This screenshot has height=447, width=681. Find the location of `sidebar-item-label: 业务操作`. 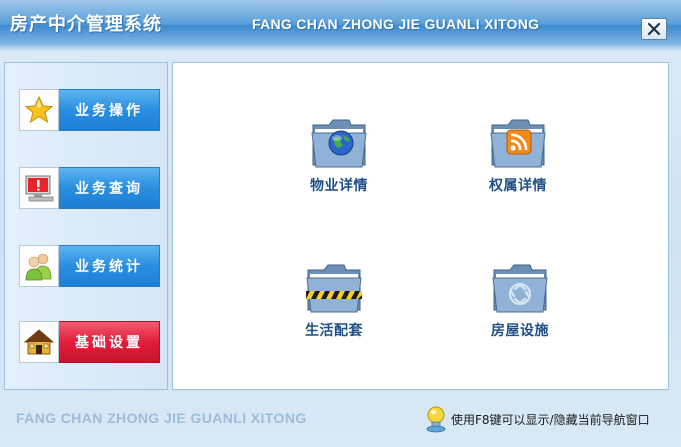

sidebar-item-label: 业务操作 is located at coordinates (109, 111).